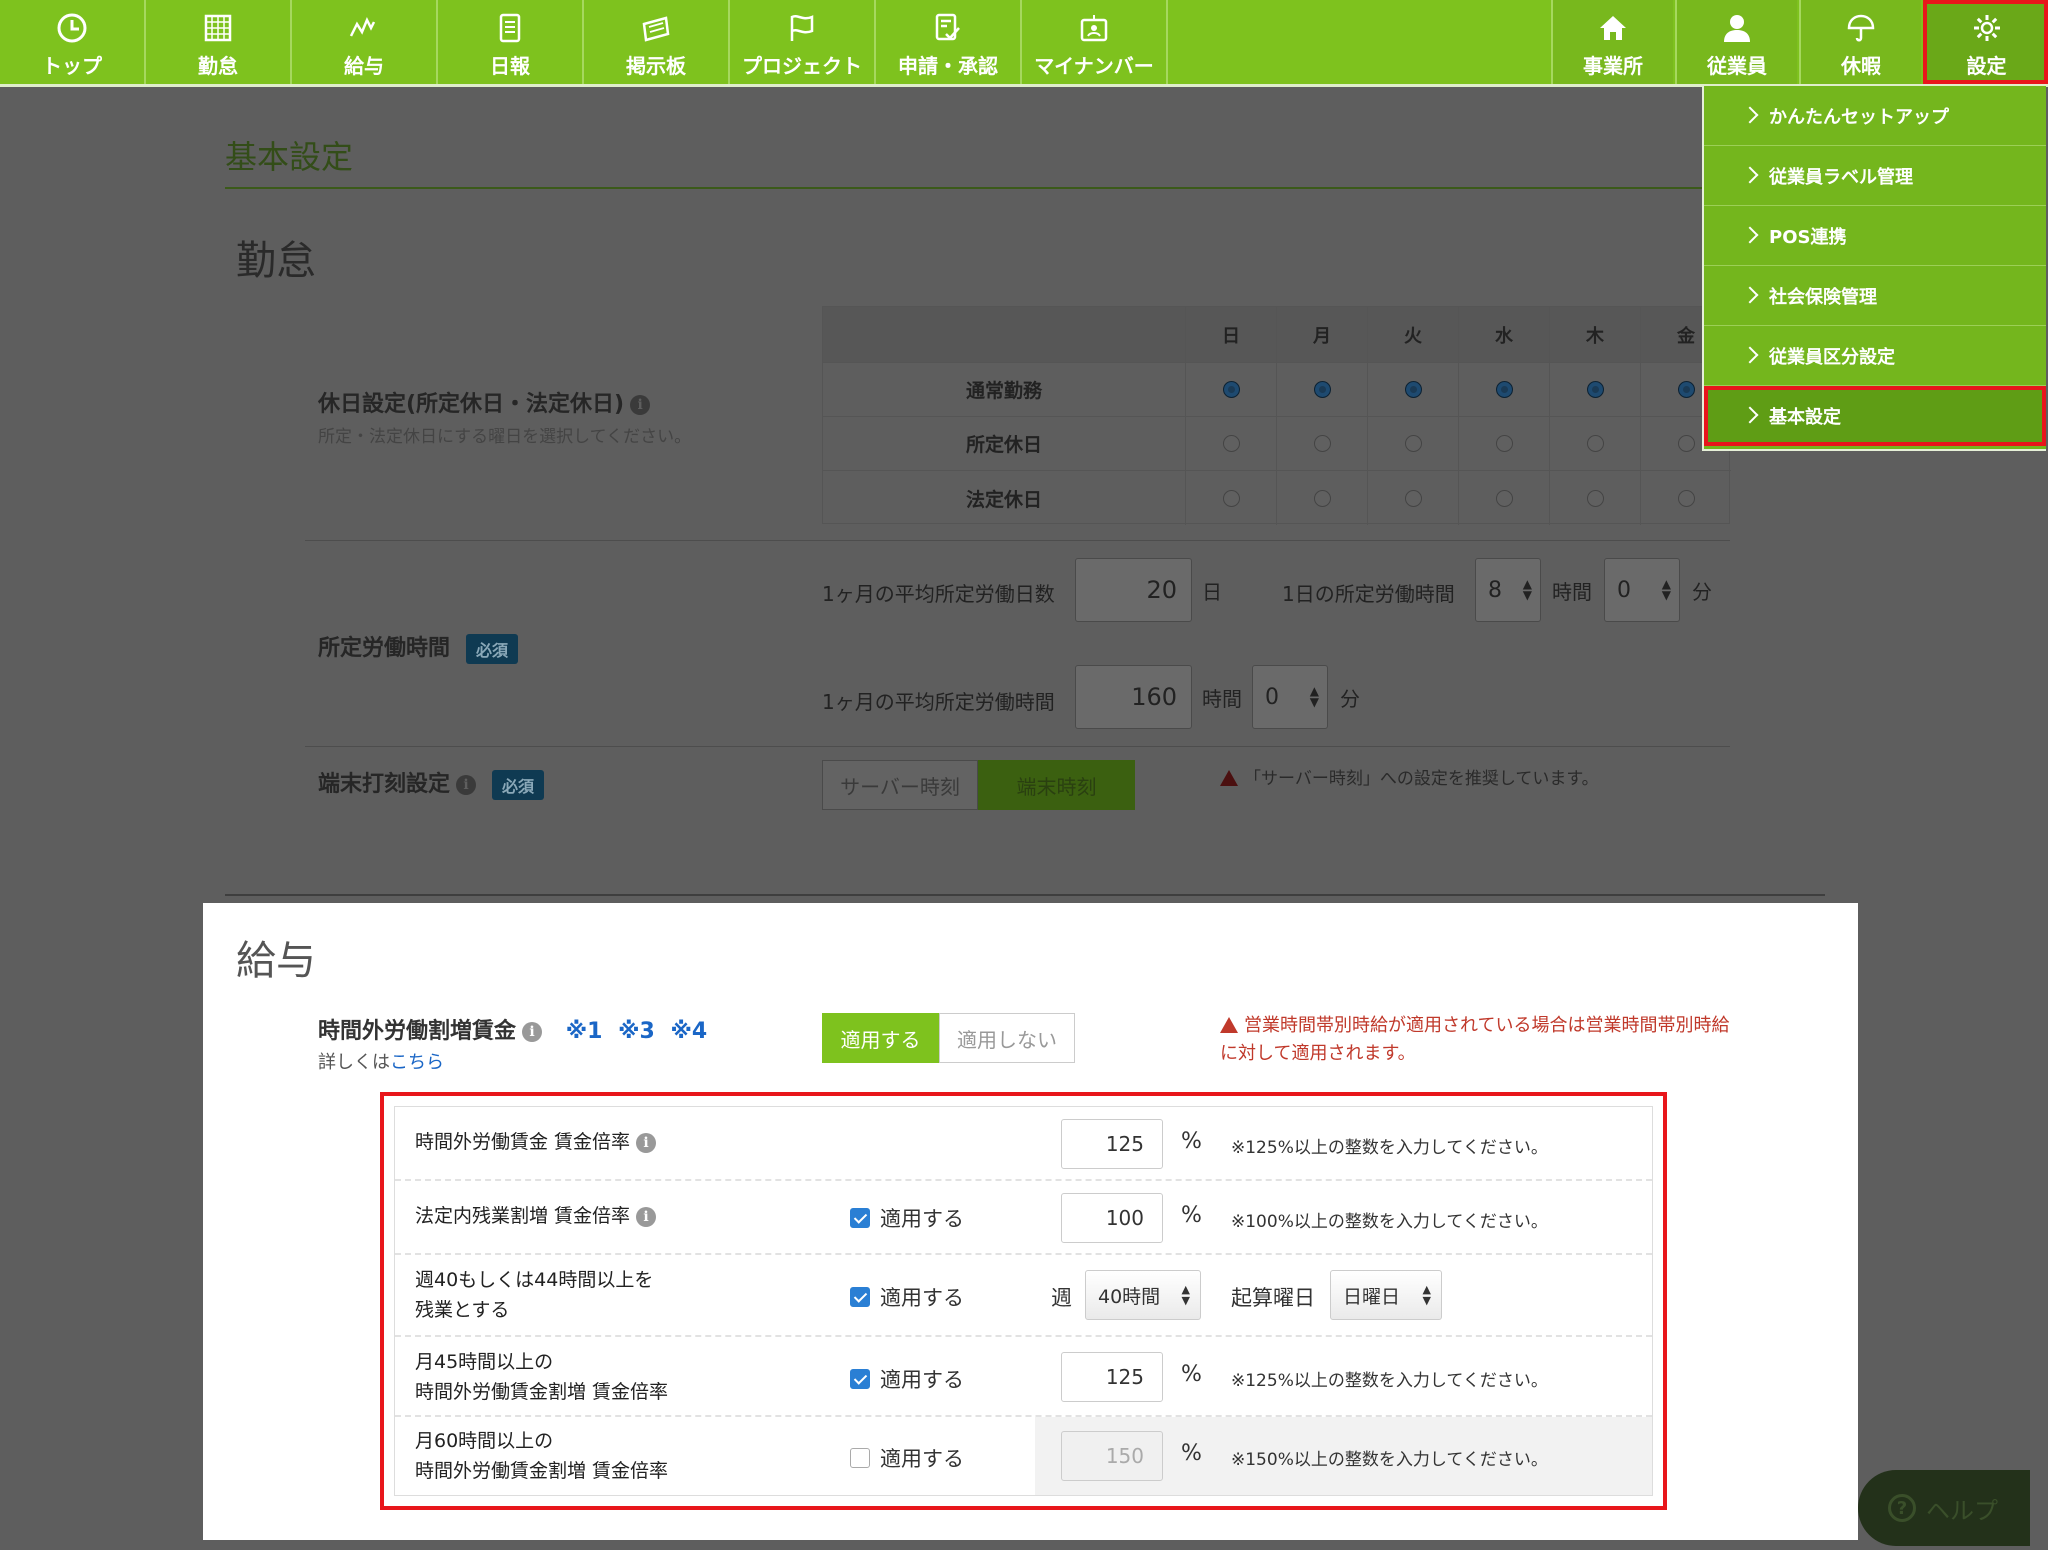 The image size is (2048, 1550). I want to click on nav-vacation: 休暇, so click(1860, 42).